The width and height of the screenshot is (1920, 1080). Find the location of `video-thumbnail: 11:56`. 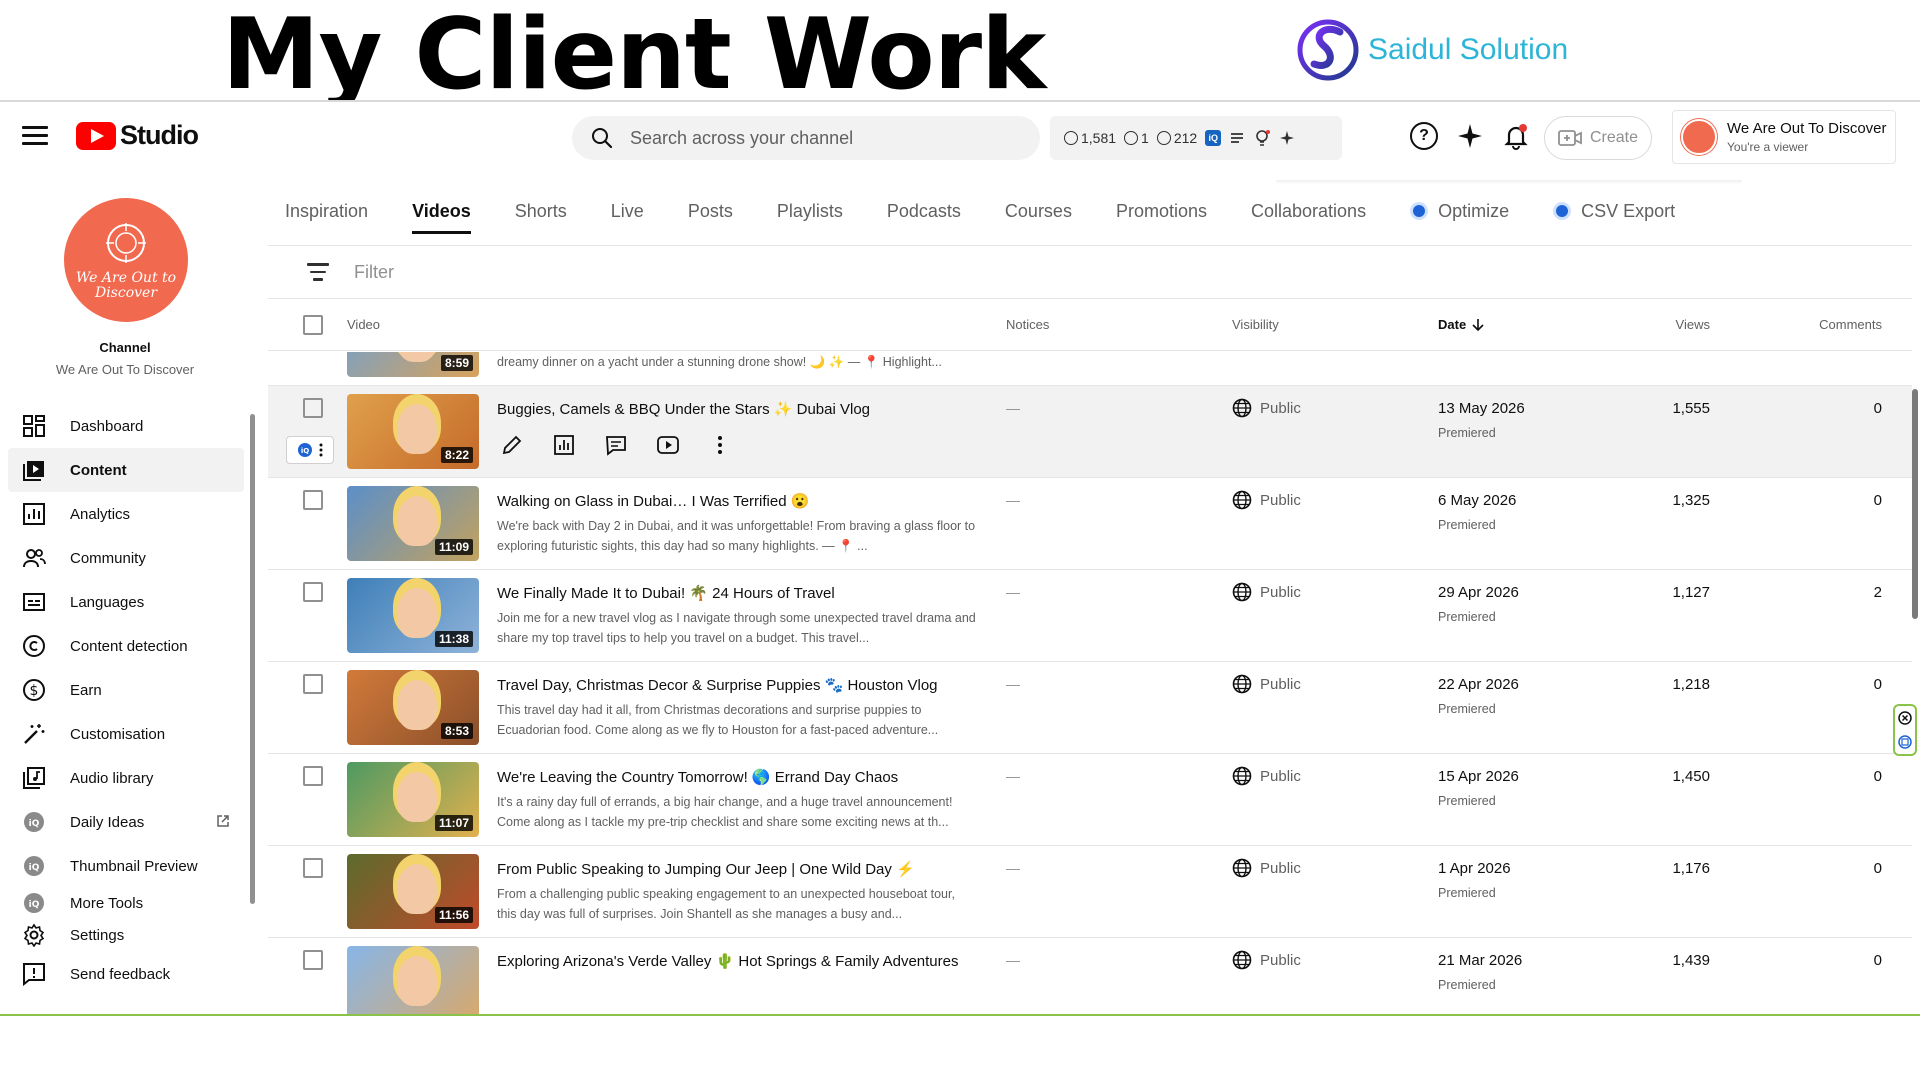

video-thumbnail: 11:56 is located at coordinates (413, 891).